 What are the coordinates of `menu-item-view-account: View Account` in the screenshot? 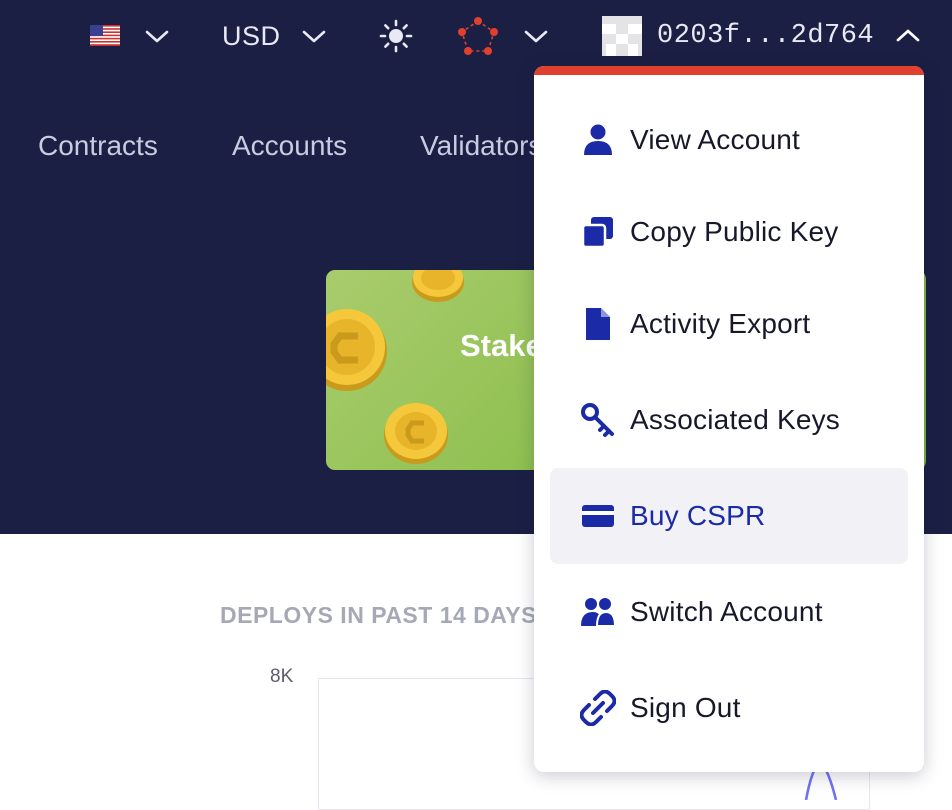 It's located at (729, 140).